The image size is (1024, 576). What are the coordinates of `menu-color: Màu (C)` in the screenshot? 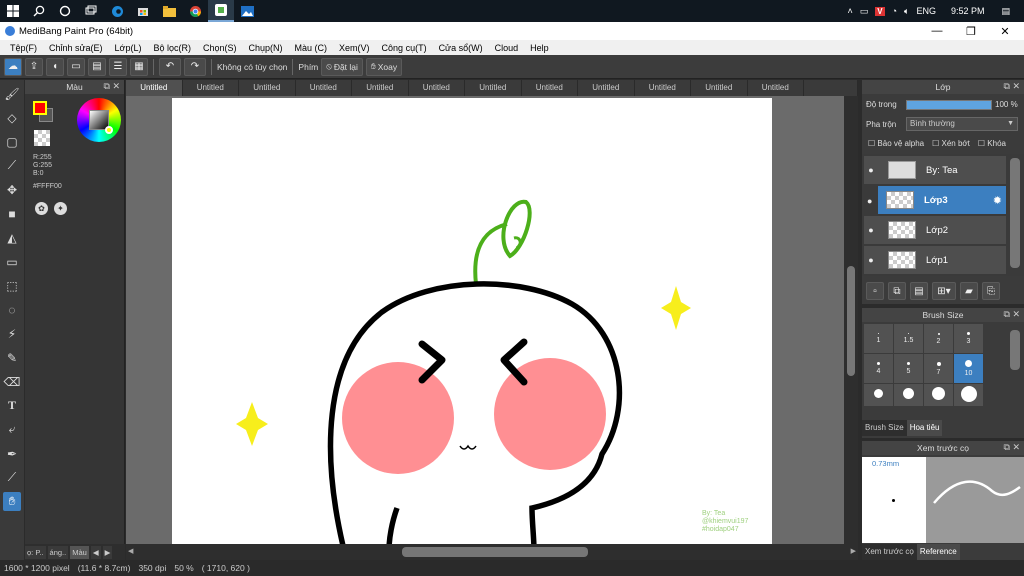 It's located at (311, 48).